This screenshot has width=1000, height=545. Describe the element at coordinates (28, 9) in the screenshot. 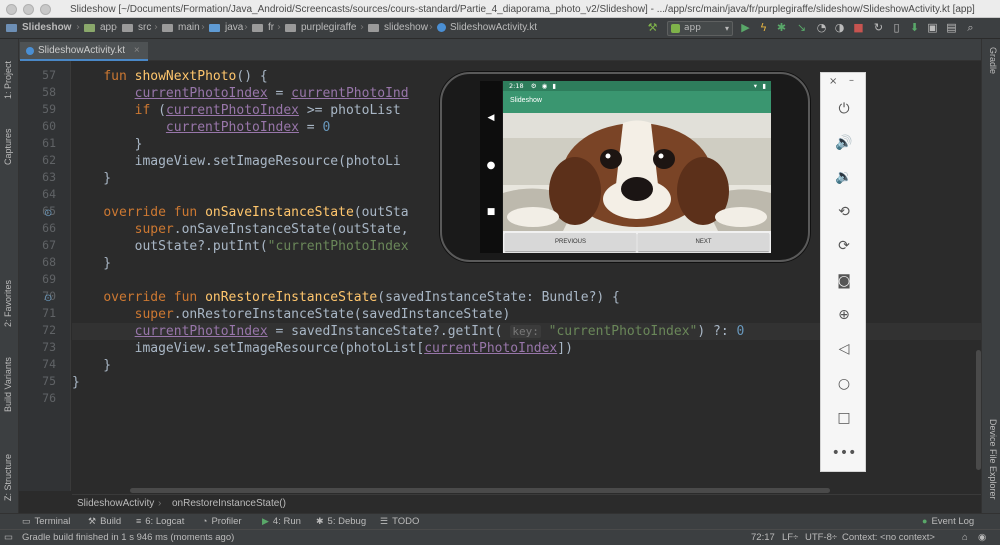

I see `minimize-window-icon` at that location.